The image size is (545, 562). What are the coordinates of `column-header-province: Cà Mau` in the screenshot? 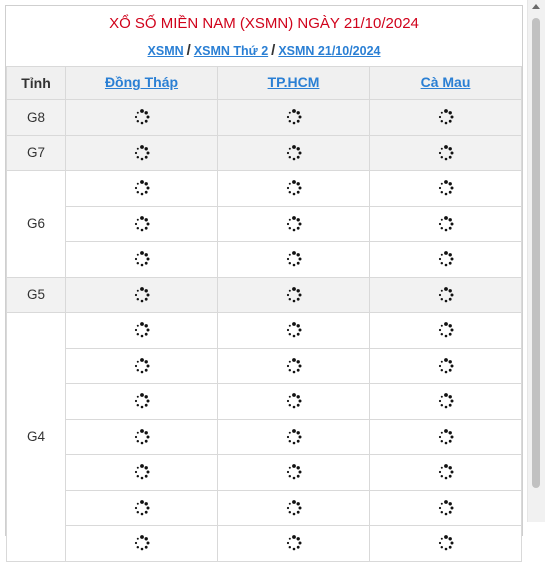 It's located at (445, 83).